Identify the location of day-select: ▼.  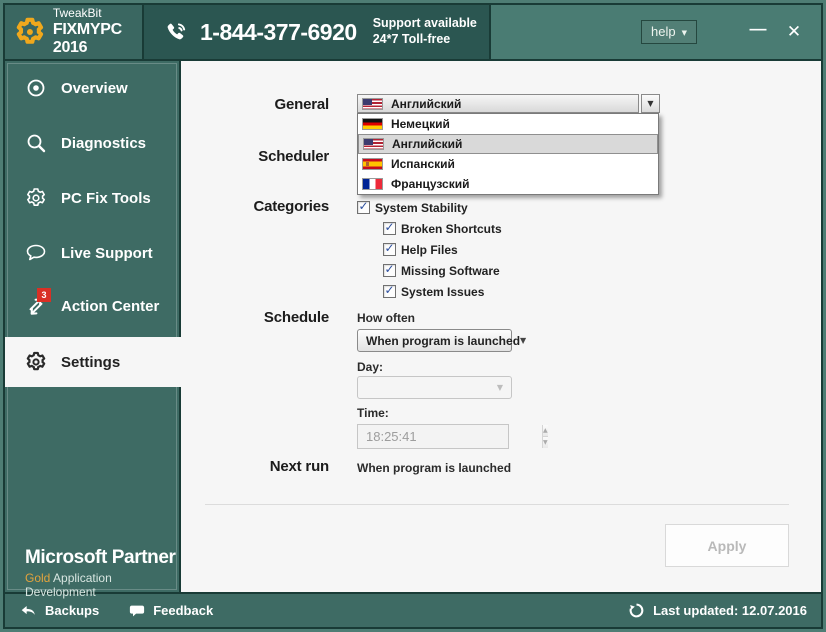
(434, 387).